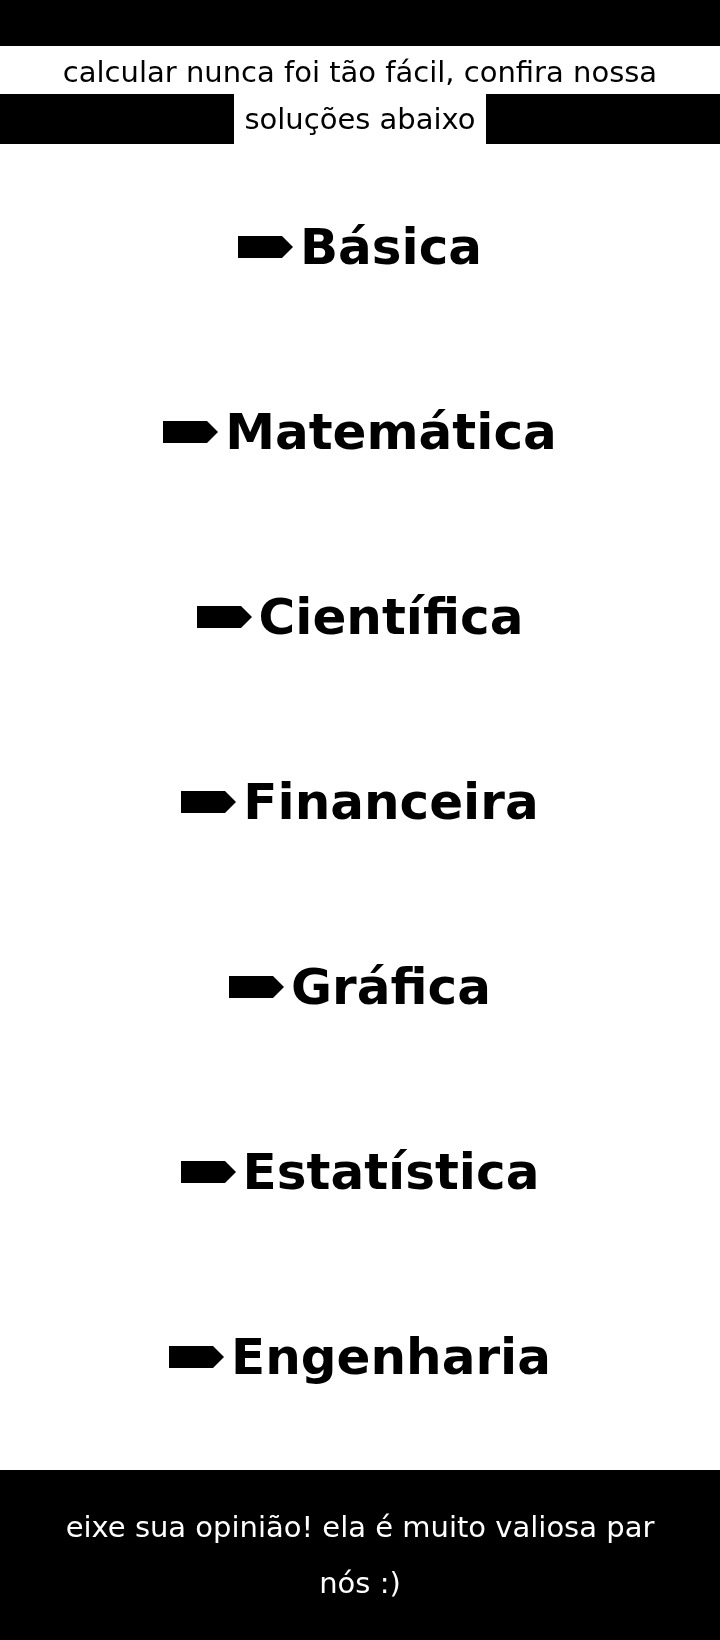 The width and height of the screenshot is (720, 1640). Describe the element at coordinates (360, 1583) in the screenshot. I see `footer-text: nós :)` at that location.